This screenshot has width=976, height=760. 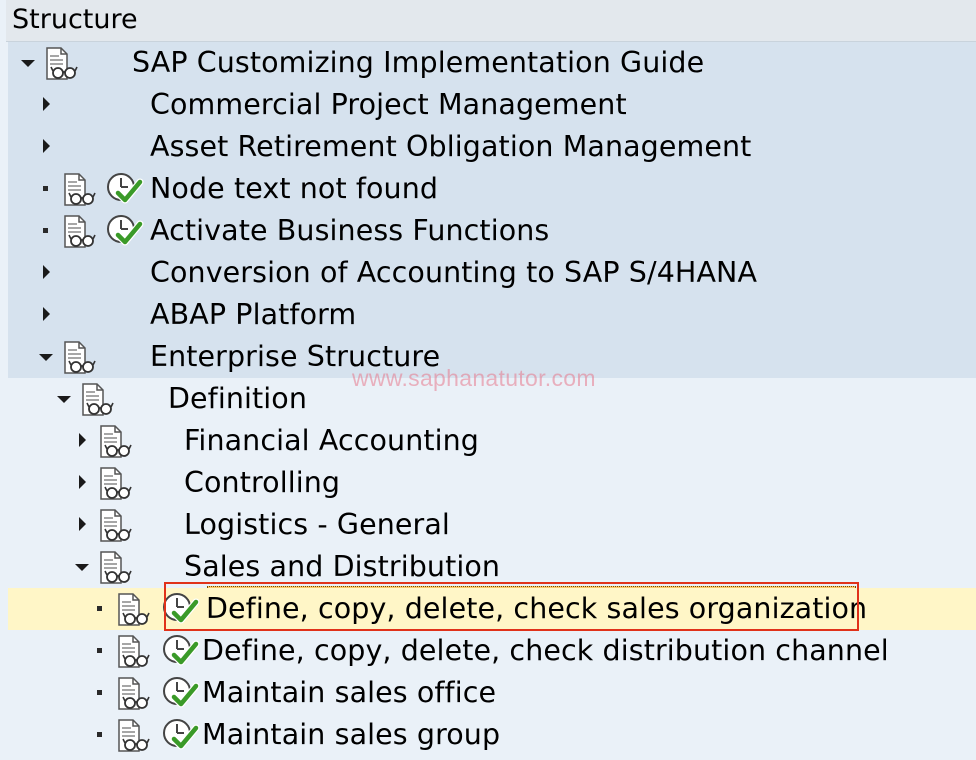 What do you see at coordinates (253, 315) in the screenshot?
I see `tree-node-label: ABAP Platform` at bounding box center [253, 315].